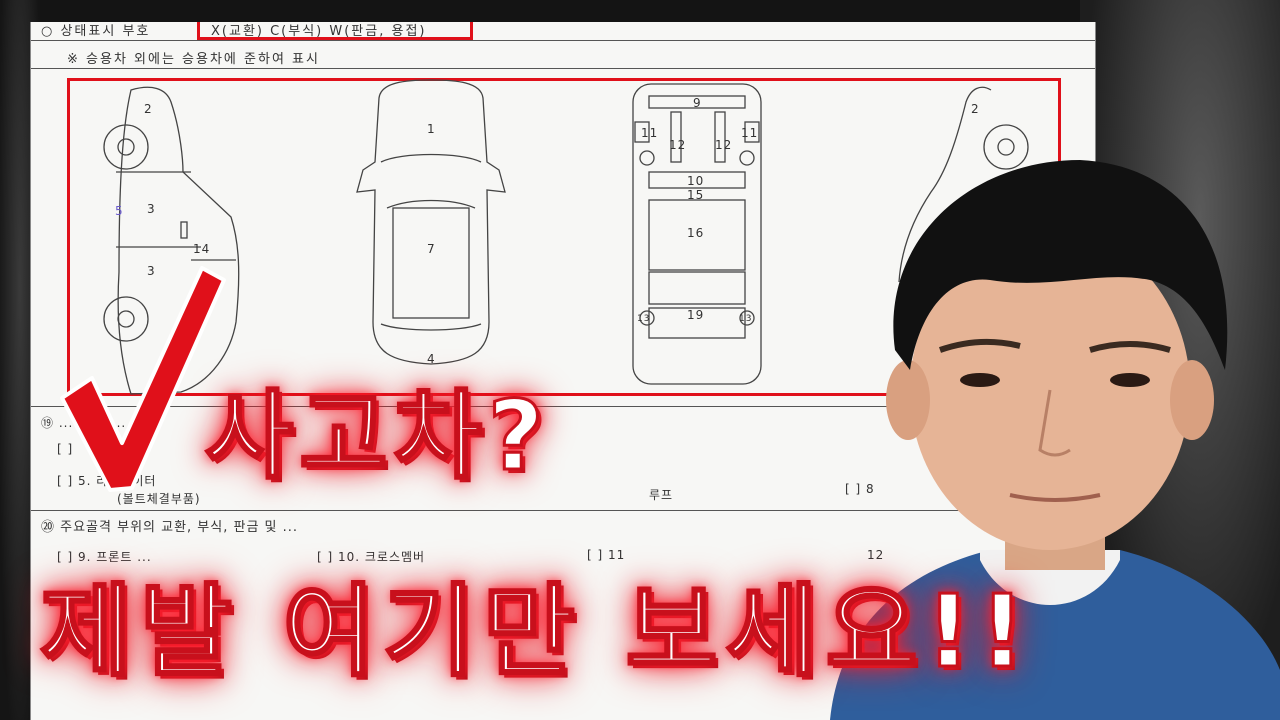 Image resolution: width=1280 pixels, height=720 pixels. I want to click on part-number: 10, so click(696, 181).